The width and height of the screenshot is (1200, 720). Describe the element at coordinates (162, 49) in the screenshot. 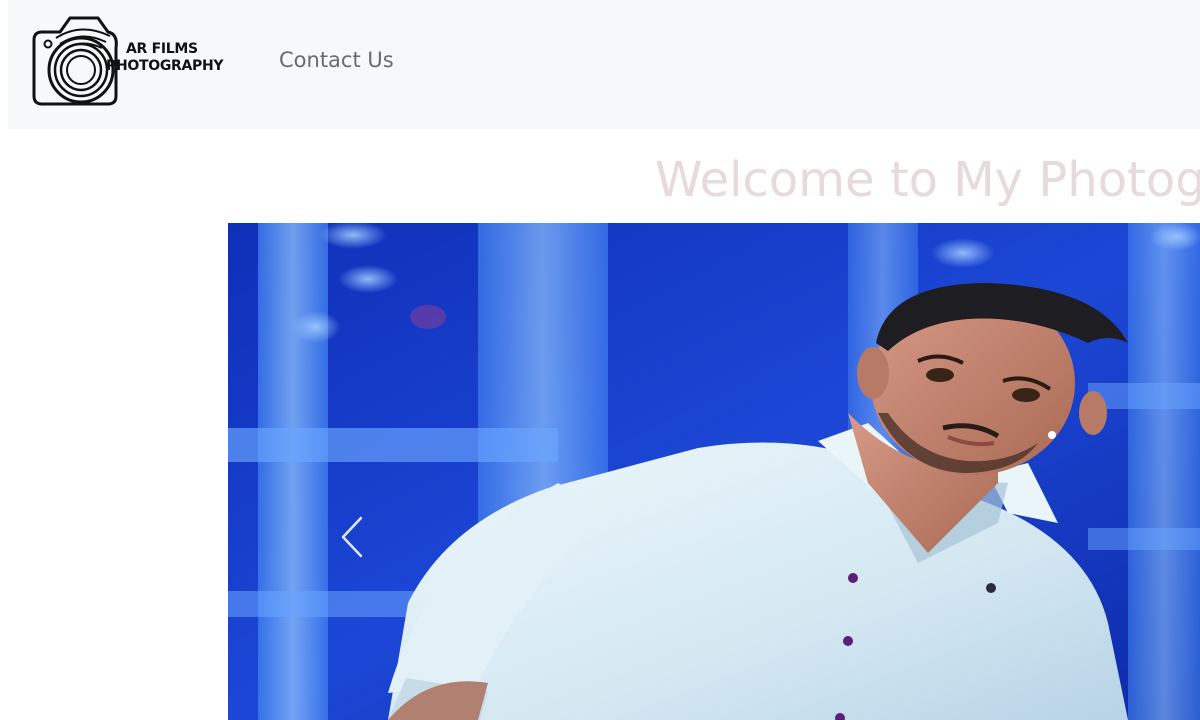

I see `brand-name-line1: AR FILMS` at that location.